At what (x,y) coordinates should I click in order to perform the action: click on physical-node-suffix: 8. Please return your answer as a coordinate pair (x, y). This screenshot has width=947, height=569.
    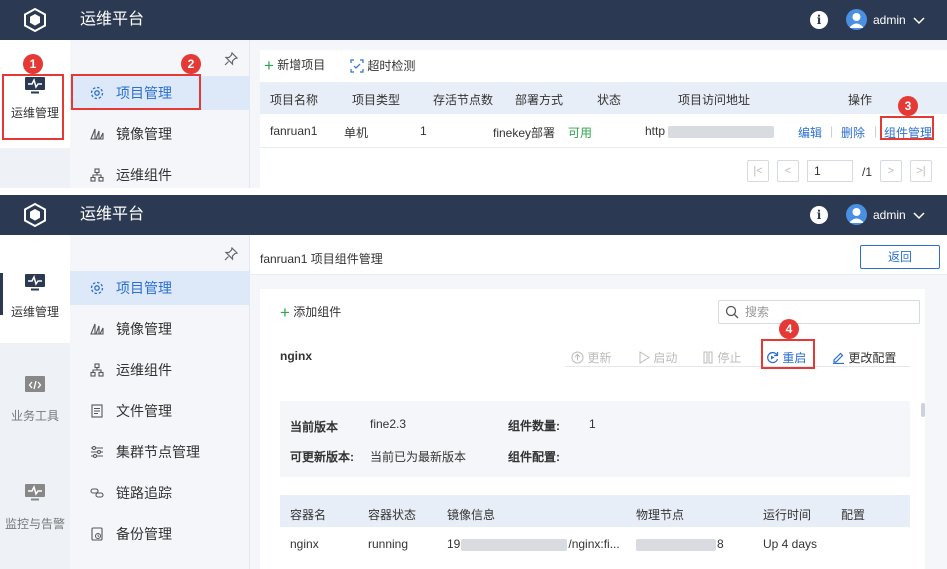
    Looking at the image, I should click on (720, 544).